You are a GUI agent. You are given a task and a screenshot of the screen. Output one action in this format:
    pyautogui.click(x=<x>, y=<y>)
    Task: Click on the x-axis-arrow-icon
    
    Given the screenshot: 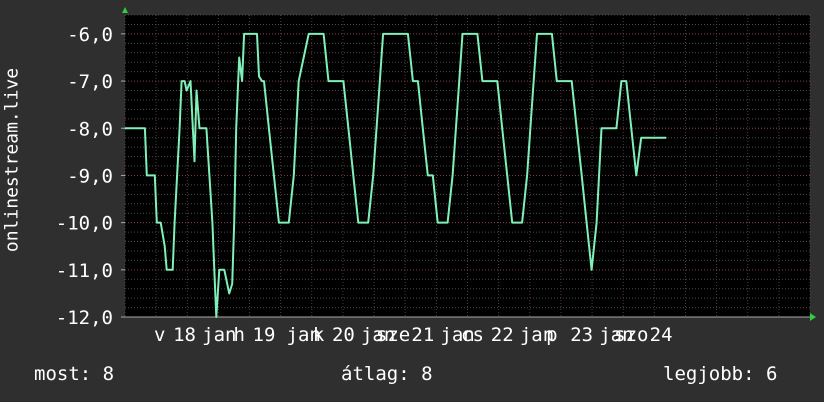 What is the action you would take?
    pyautogui.click(x=813, y=317)
    